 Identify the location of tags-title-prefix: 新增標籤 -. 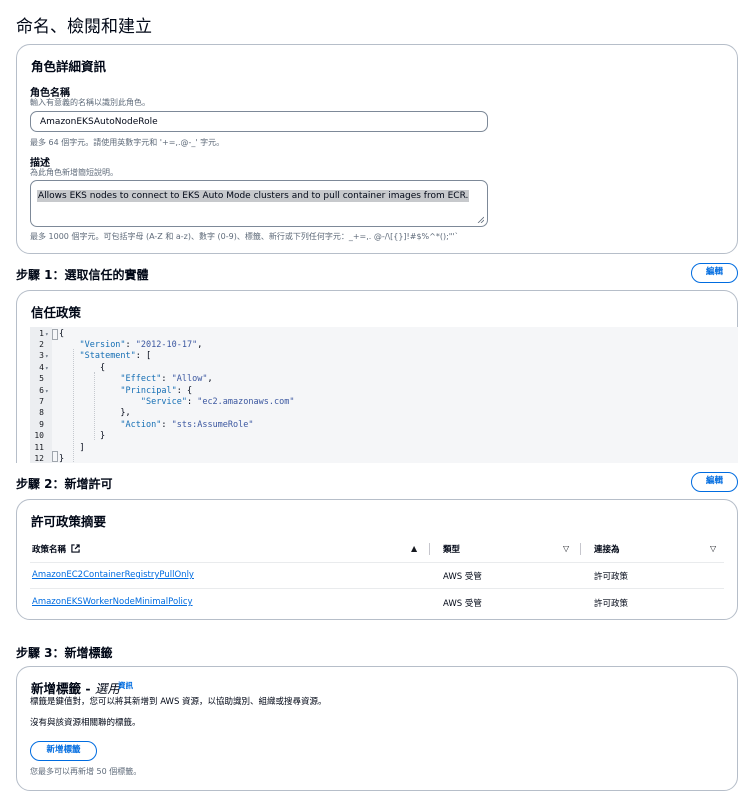
(63, 688).